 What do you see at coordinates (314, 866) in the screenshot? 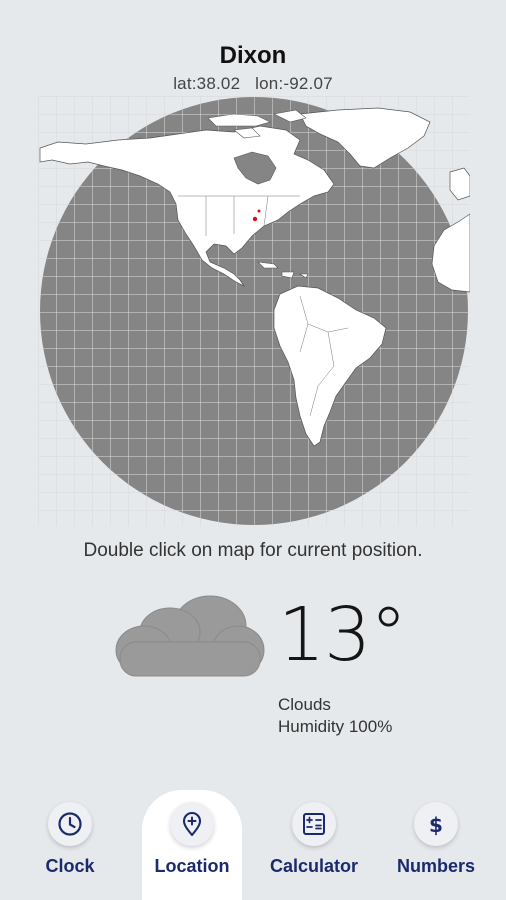
I see `nav-calculator-label: Calculator` at bounding box center [314, 866].